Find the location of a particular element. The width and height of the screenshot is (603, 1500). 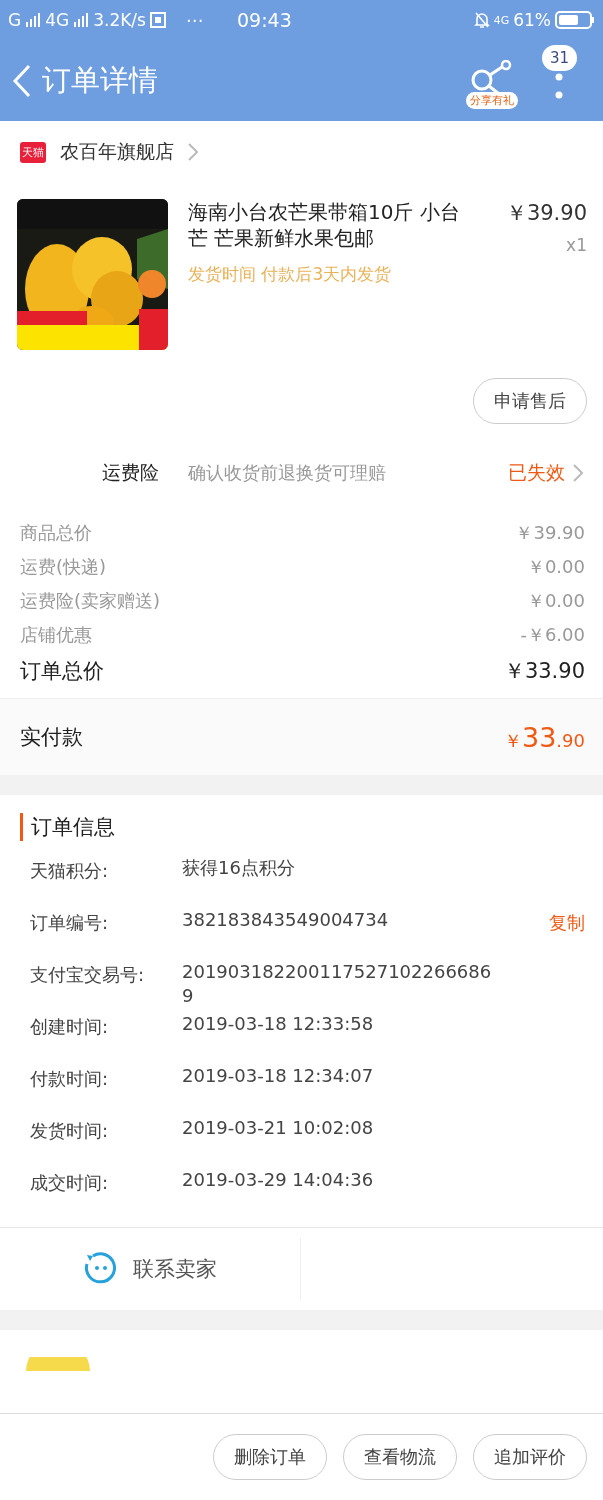

quantity-text: x1 is located at coordinates (576, 245).